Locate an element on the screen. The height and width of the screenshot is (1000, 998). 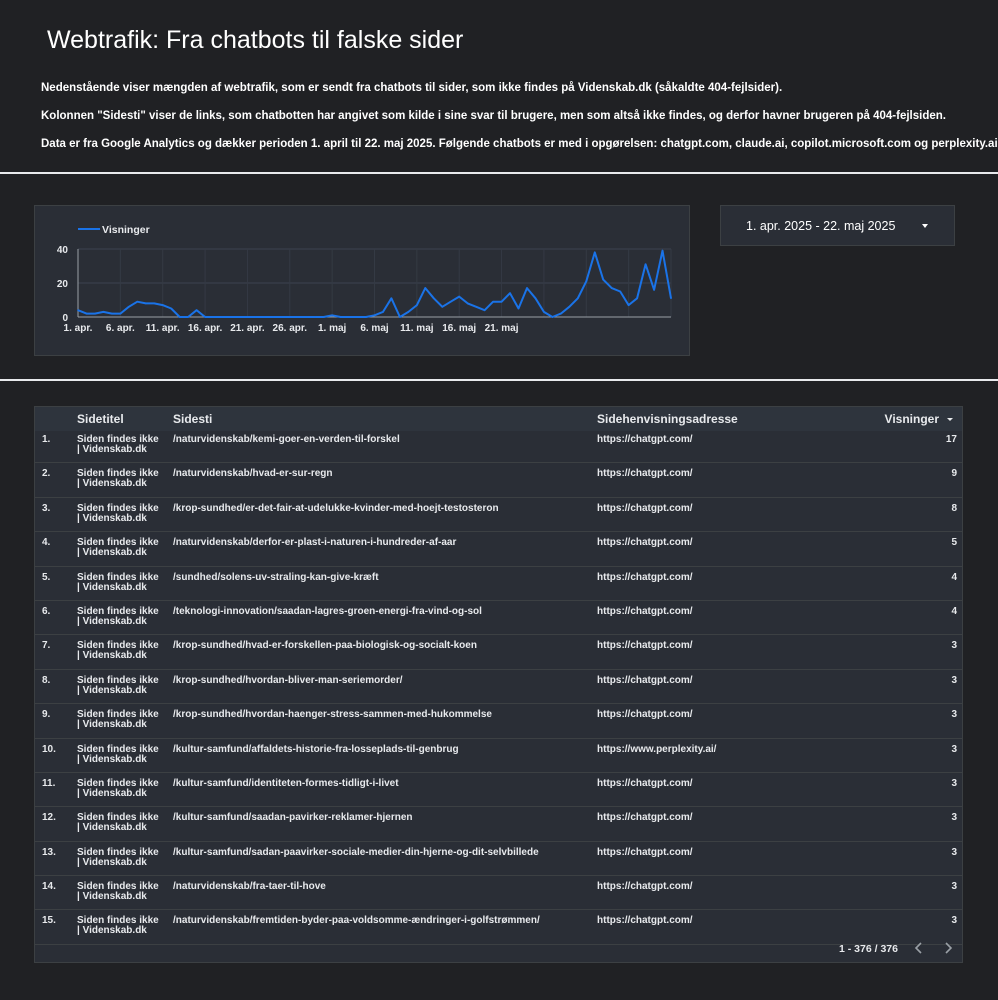
column-header-visninger: Visninger is located at coordinates (912, 419).